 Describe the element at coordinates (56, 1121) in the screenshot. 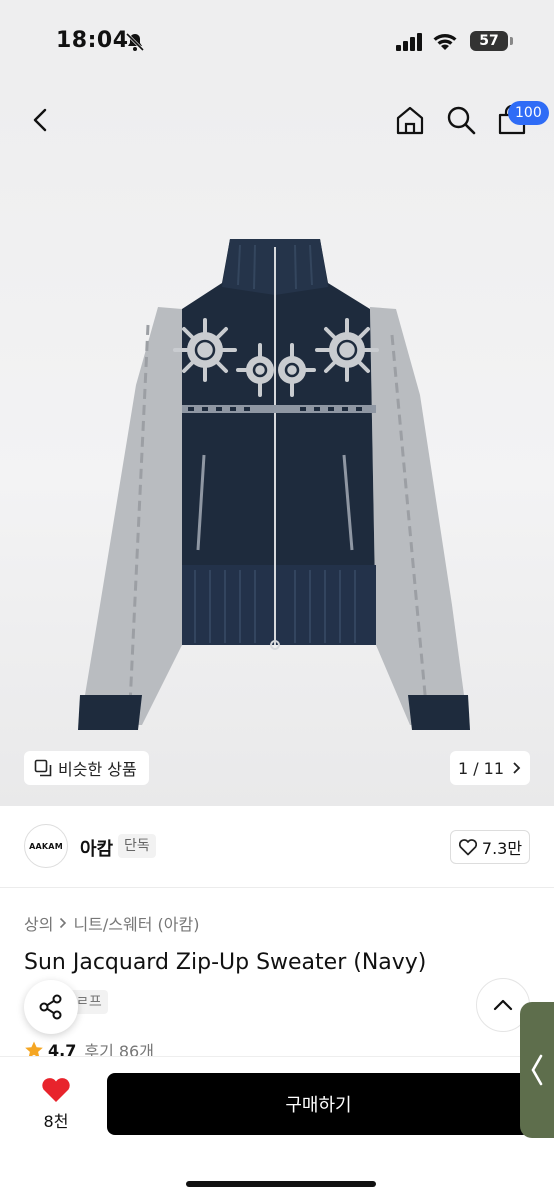

I see `wish-count: 8천` at that location.